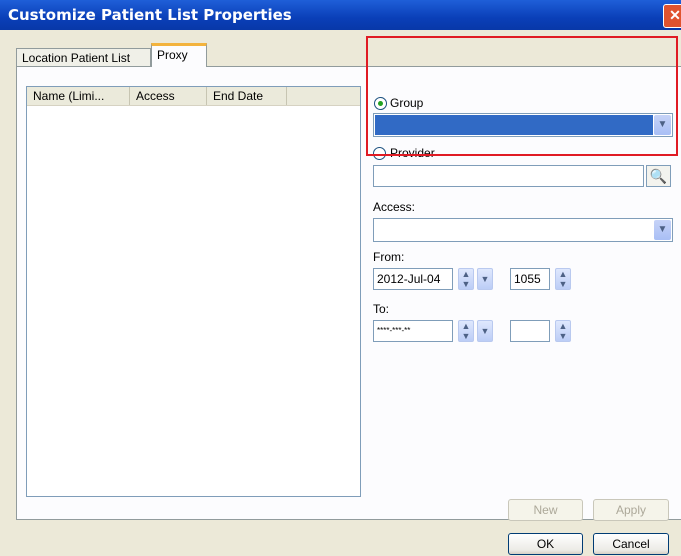 The height and width of the screenshot is (556, 681). Describe the element at coordinates (172, 55) in the screenshot. I see `tab-label: Proxy` at that location.